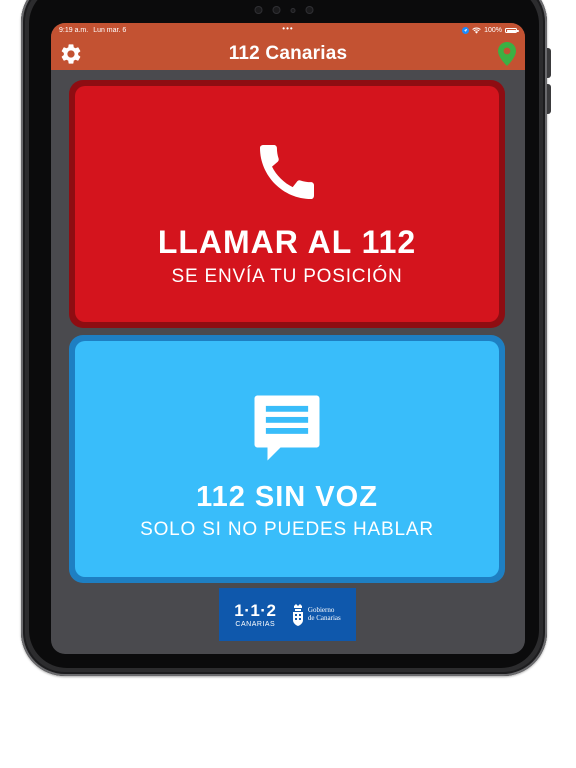 The width and height of the screenshot is (576, 768). I want to click on battery-percent: 100%, so click(493, 30).